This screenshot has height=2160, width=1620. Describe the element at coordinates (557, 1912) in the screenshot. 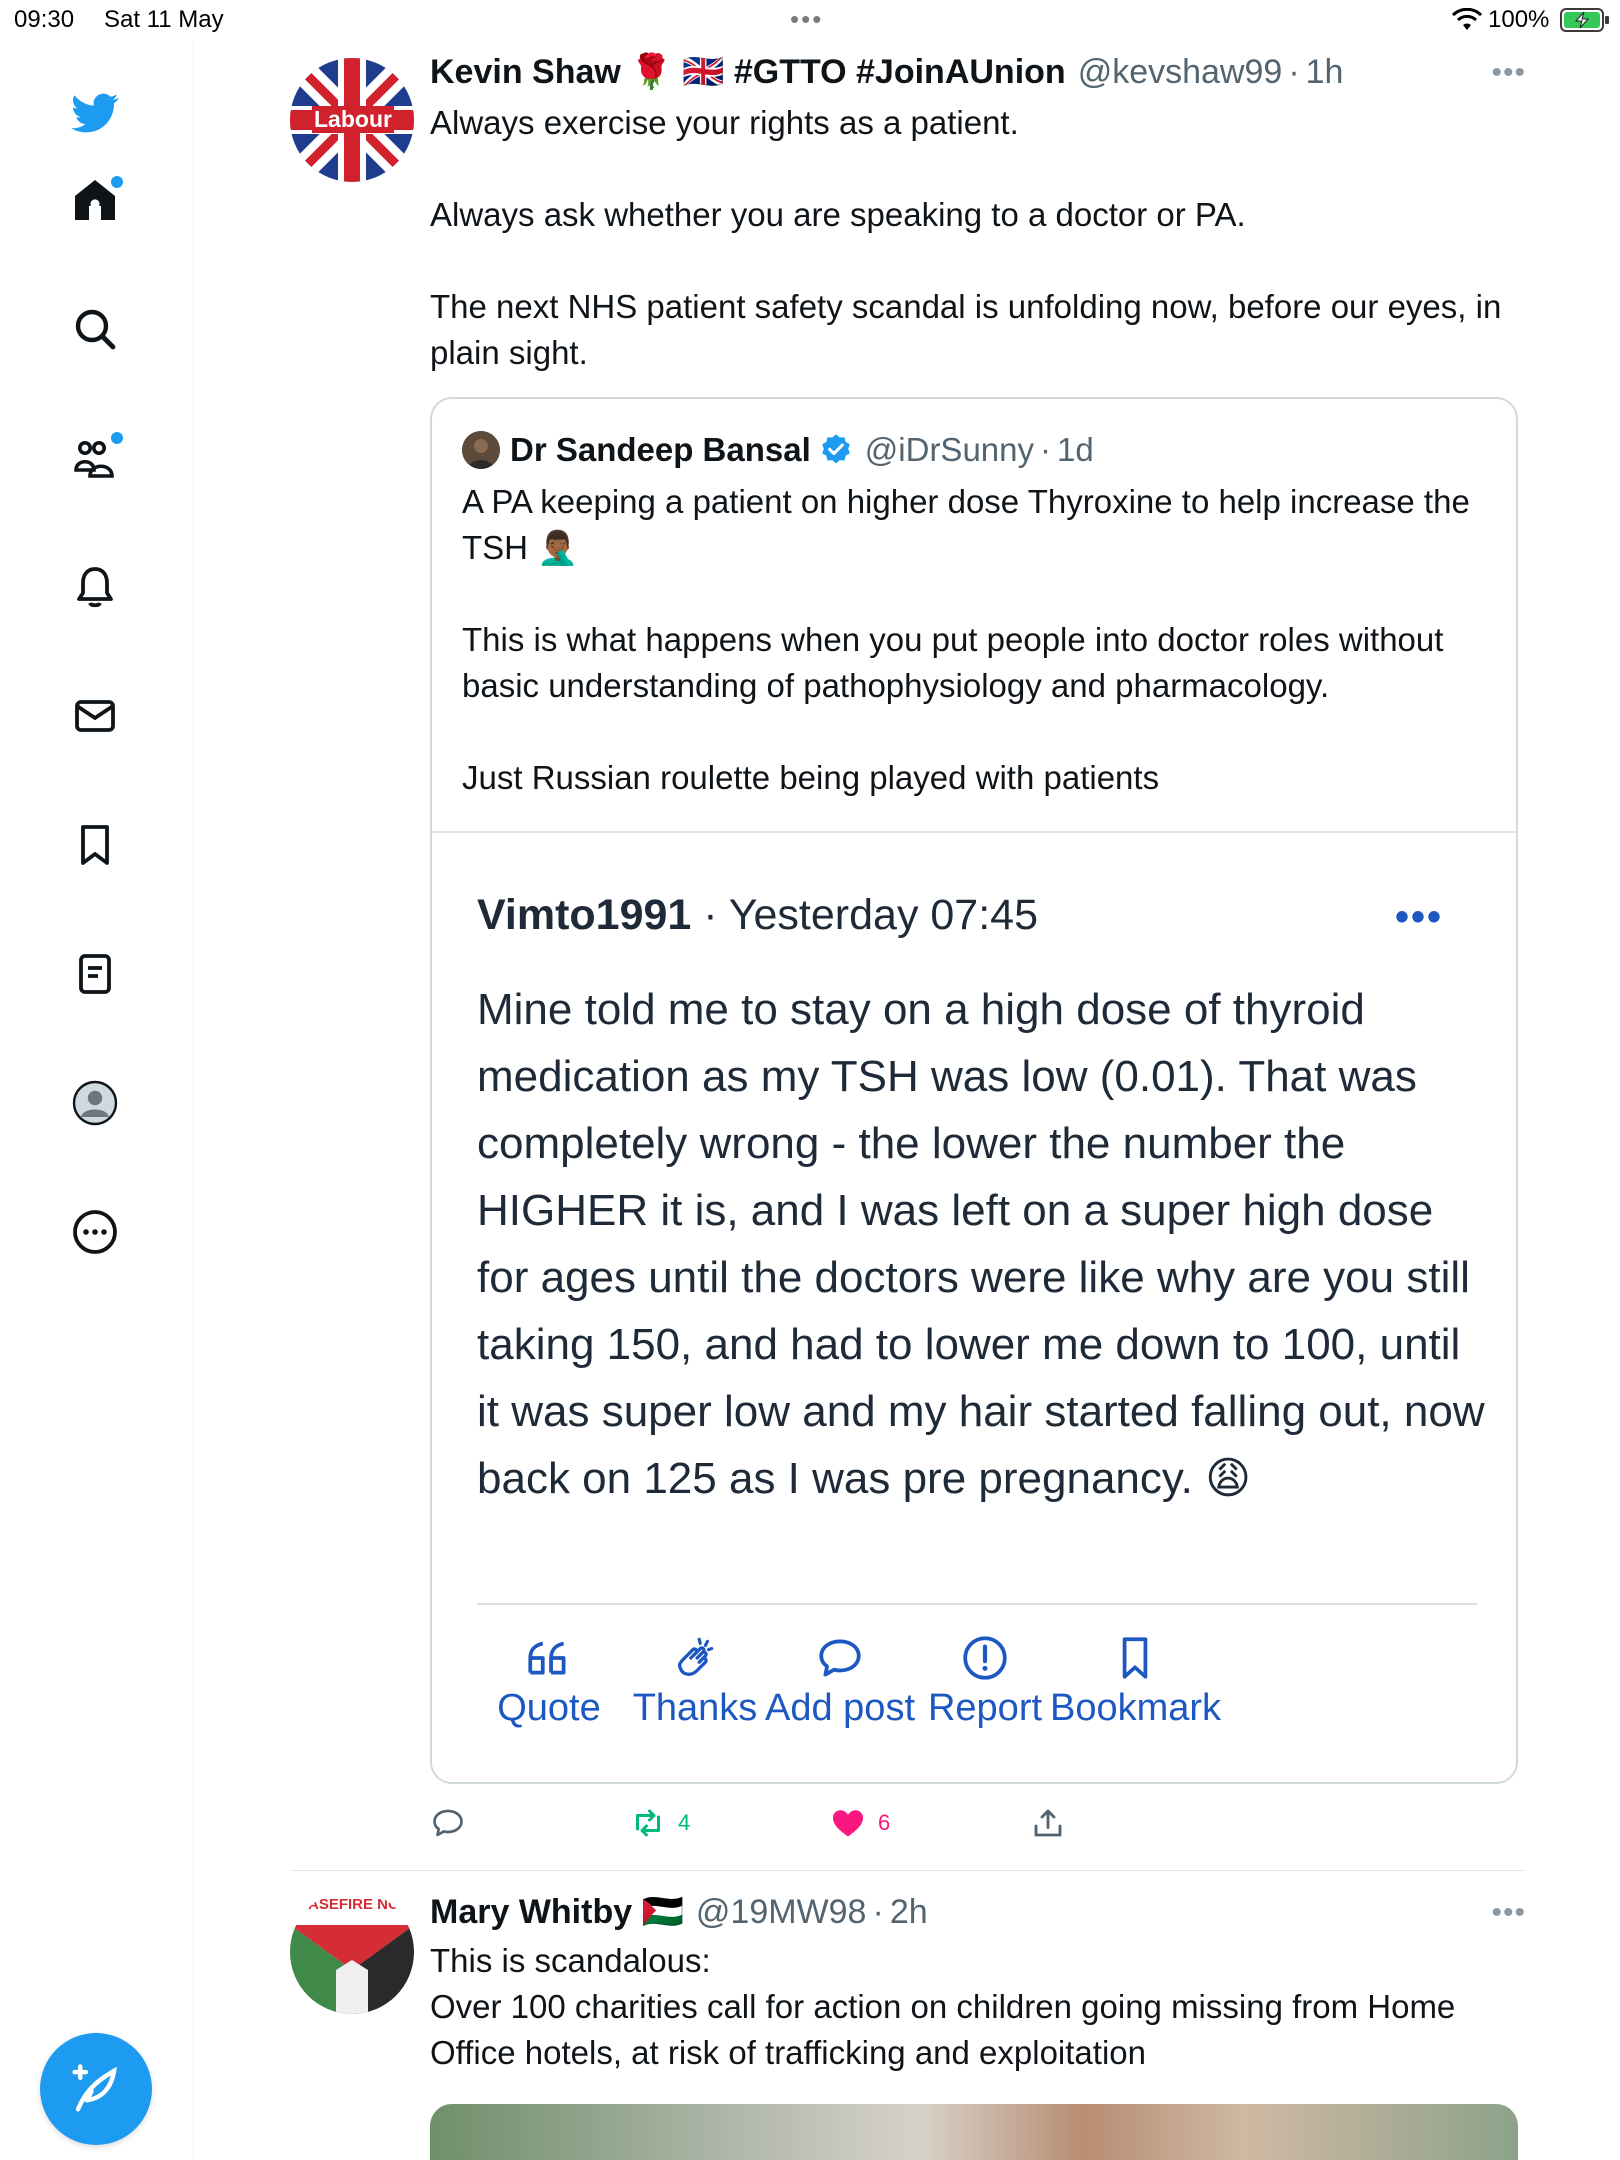

I see `author-name: Mary Whitby 🇵🇸` at that location.